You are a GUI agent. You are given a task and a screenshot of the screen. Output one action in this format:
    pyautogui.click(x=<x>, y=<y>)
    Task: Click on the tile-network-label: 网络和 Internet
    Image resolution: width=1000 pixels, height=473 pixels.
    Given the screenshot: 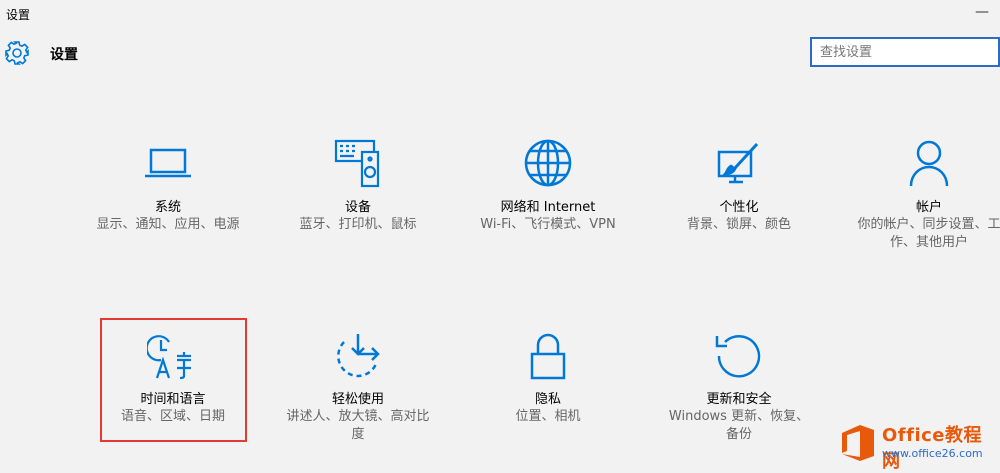 What is the action you would take?
    pyautogui.click(x=548, y=207)
    